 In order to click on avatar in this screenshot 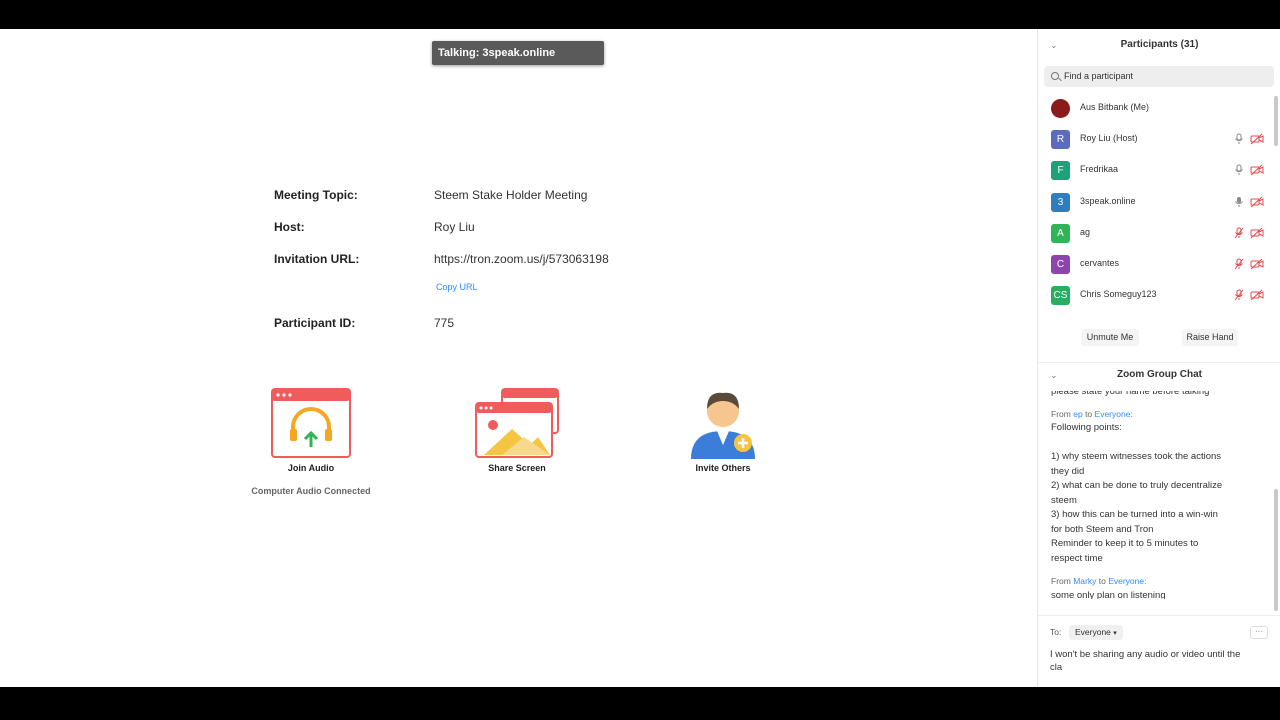, I will do `click(1060, 108)`.